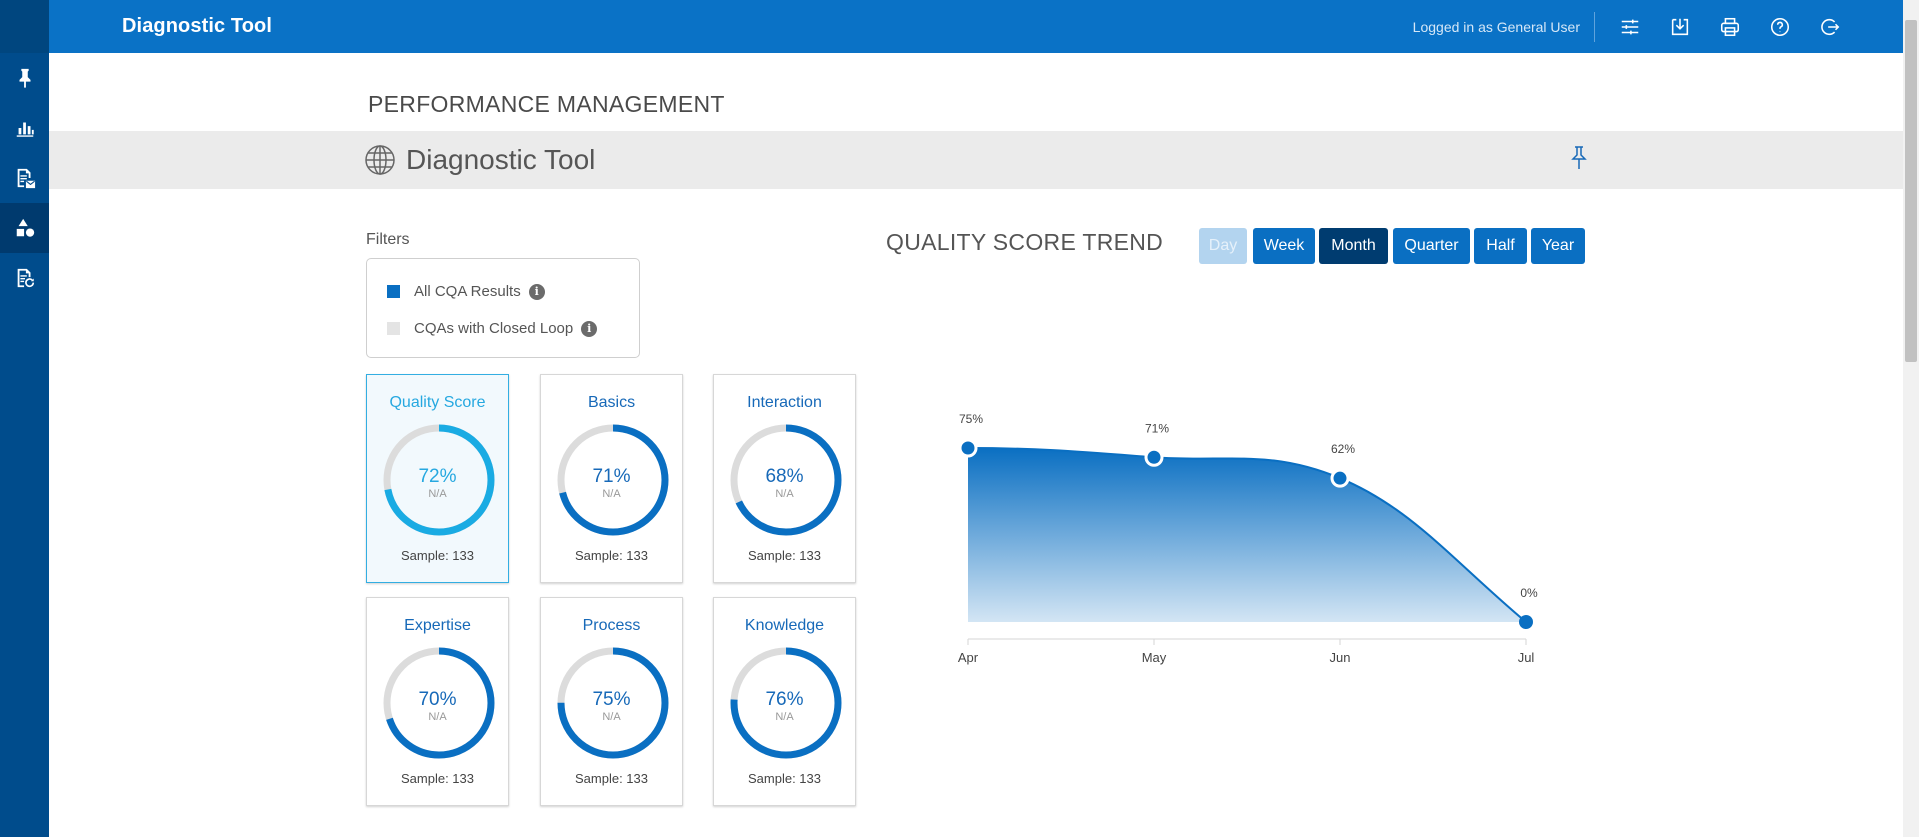 Image resolution: width=1919 pixels, height=837 pixels. I want to click on logout-icon, so click(1830, 26).